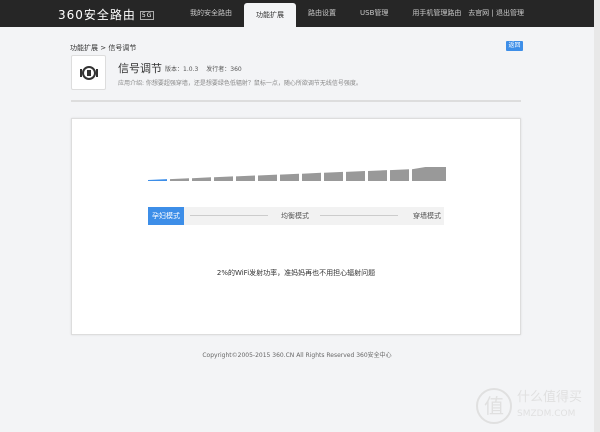 The image size is (600, 432). I want to click on tab-extensions: 功能扩展, so click(270, 15).